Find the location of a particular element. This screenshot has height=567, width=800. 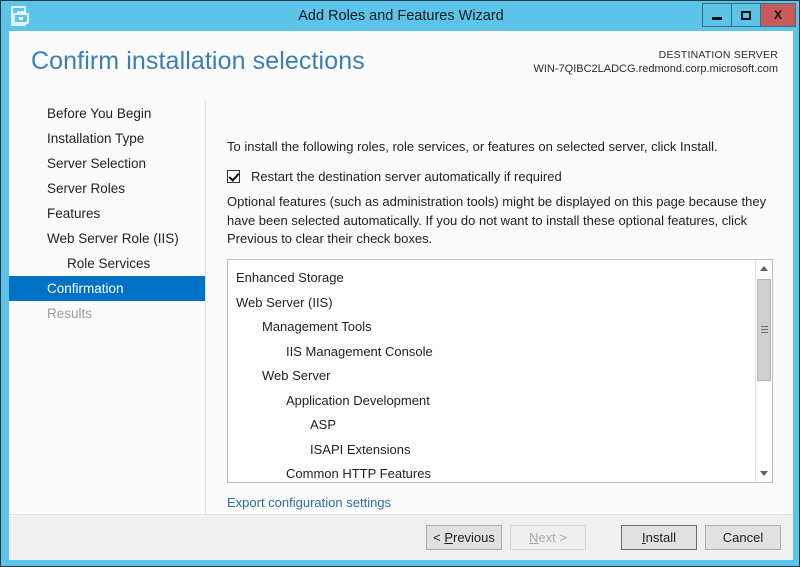

scroll-up-button is located at coordinates (764, 268).